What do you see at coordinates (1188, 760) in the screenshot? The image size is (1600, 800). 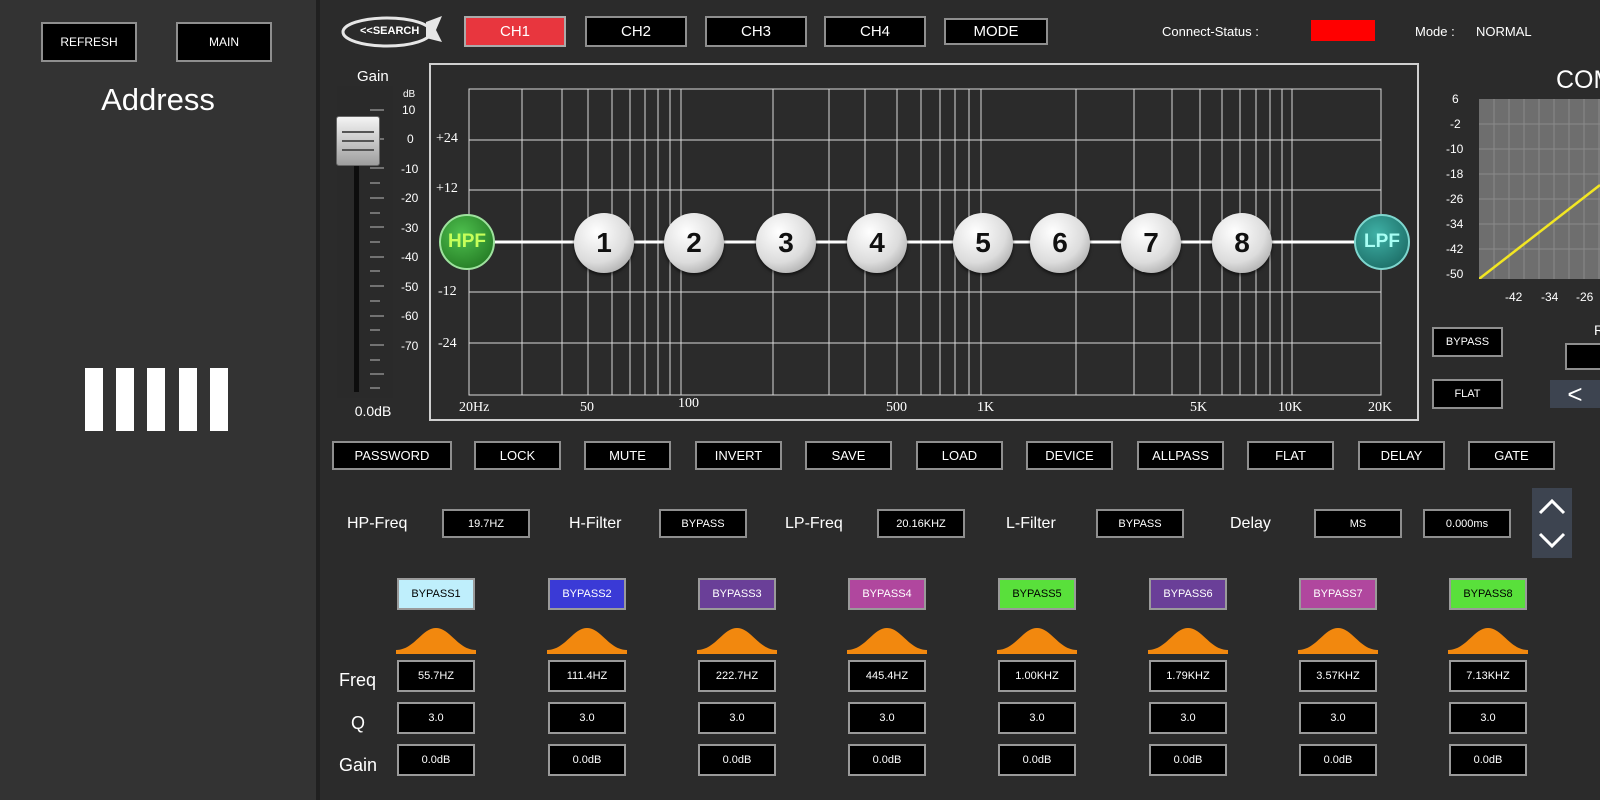 I see `band-gain-field-6: 0.0dB` at bounding box center [1188, 760].